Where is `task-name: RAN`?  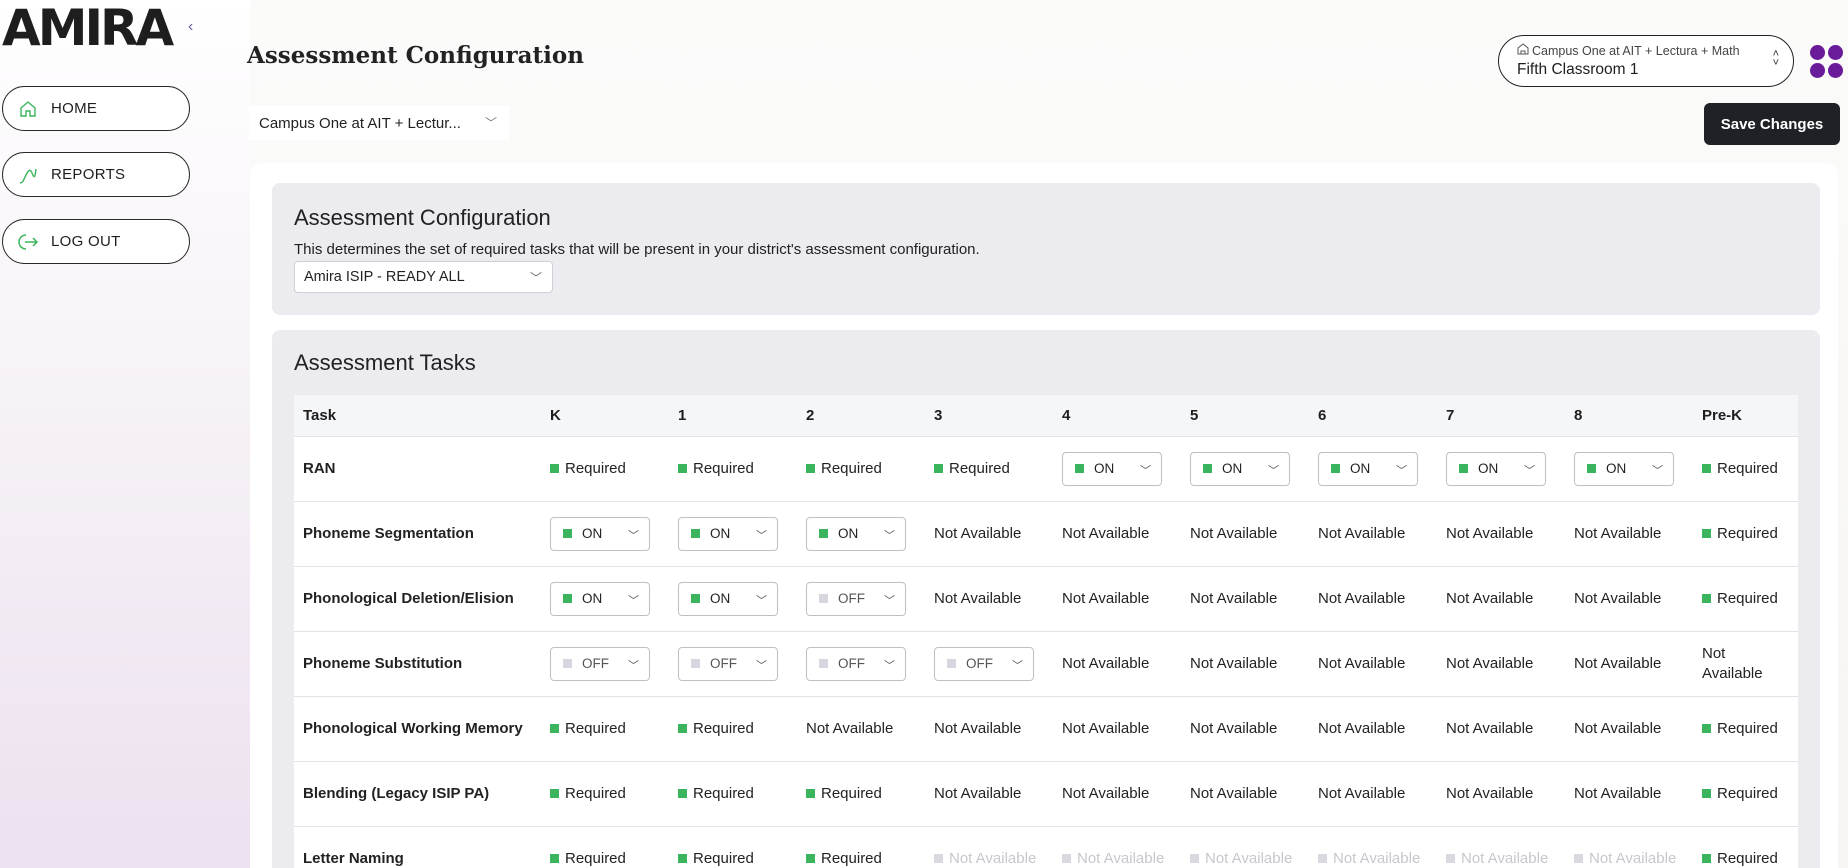
task-name: RAN is located at coordinates (417, 468).